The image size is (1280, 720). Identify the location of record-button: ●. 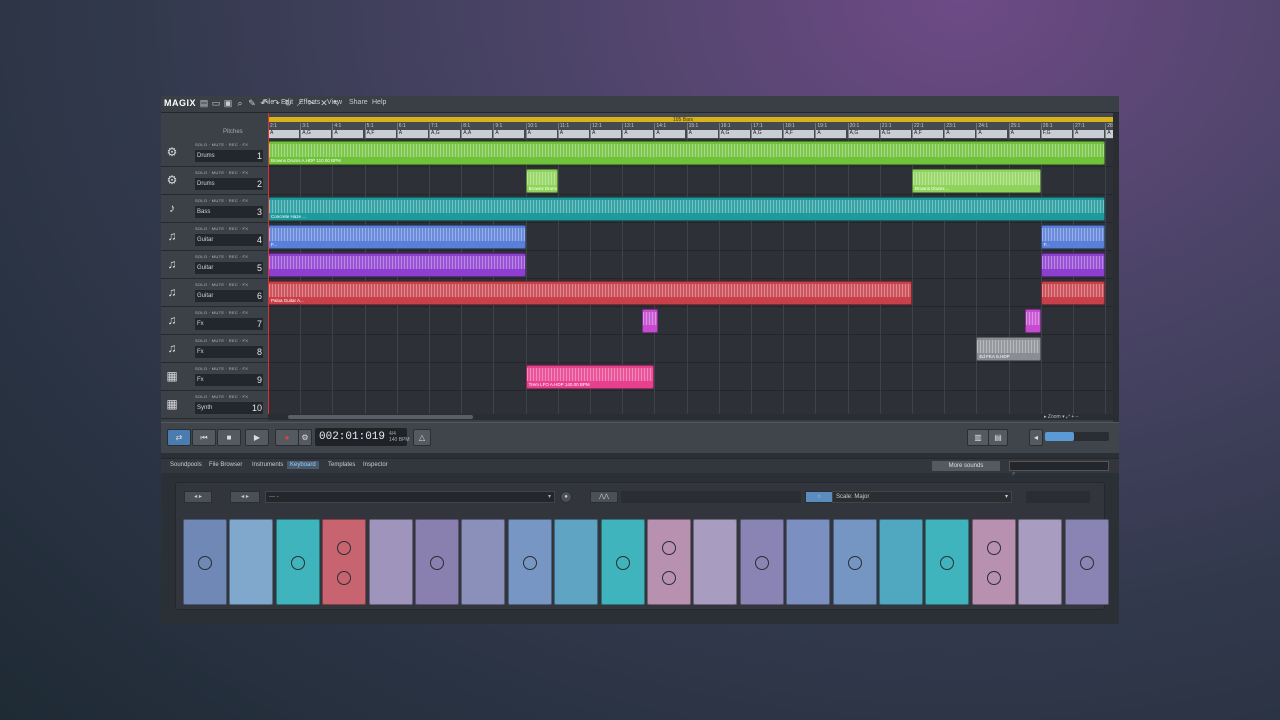
(287, 437).